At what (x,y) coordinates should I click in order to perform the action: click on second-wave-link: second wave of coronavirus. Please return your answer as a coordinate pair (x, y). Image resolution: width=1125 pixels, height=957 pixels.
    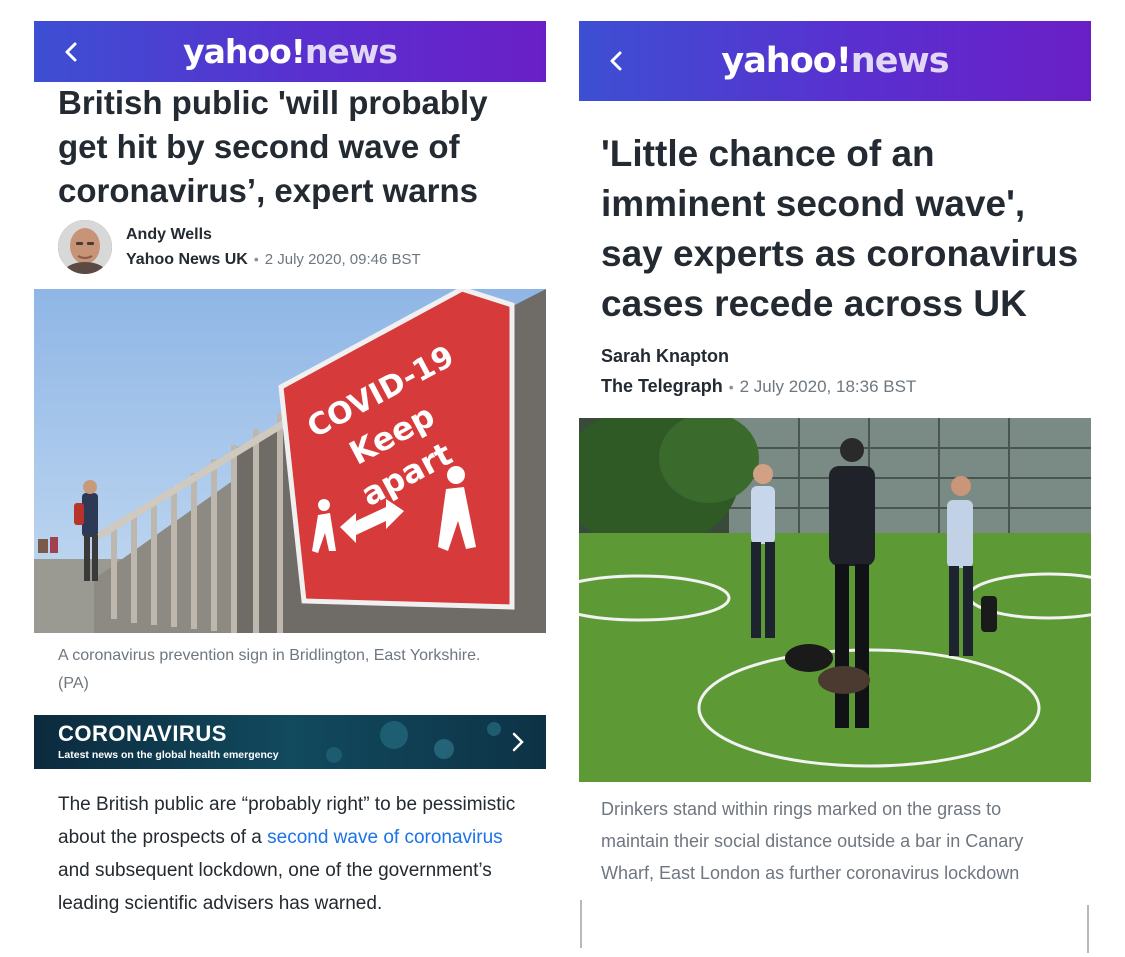
    Looking at the image, I should click on (385, 837).